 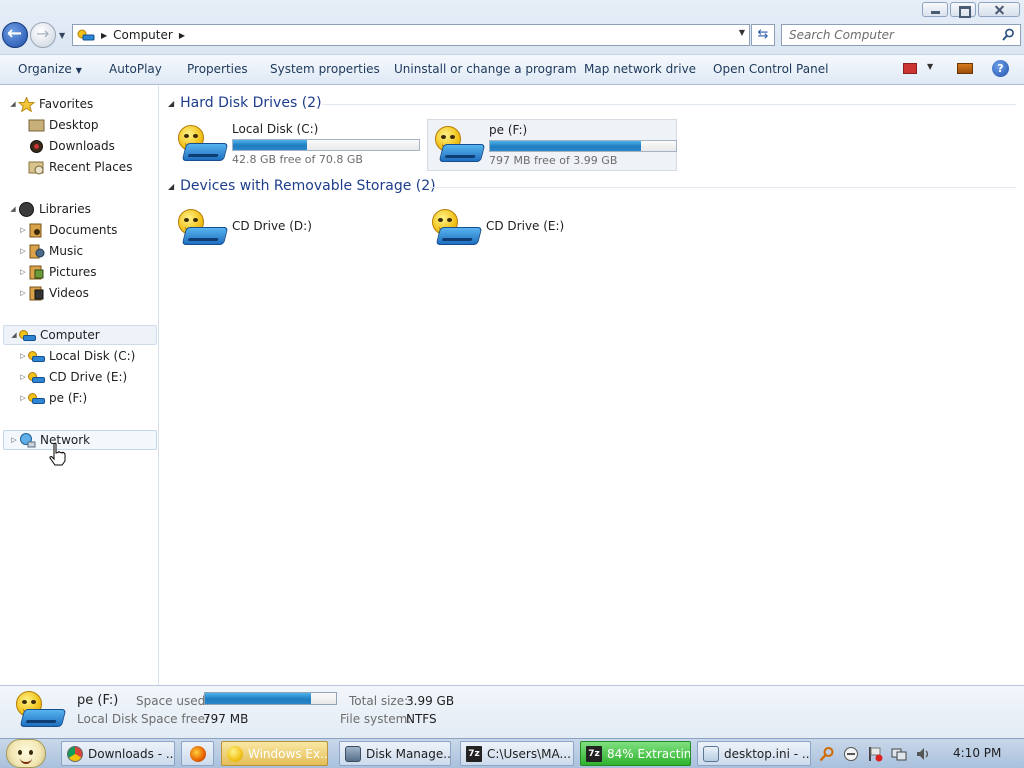 I want to click on search-input, so click(x=887, y=35).